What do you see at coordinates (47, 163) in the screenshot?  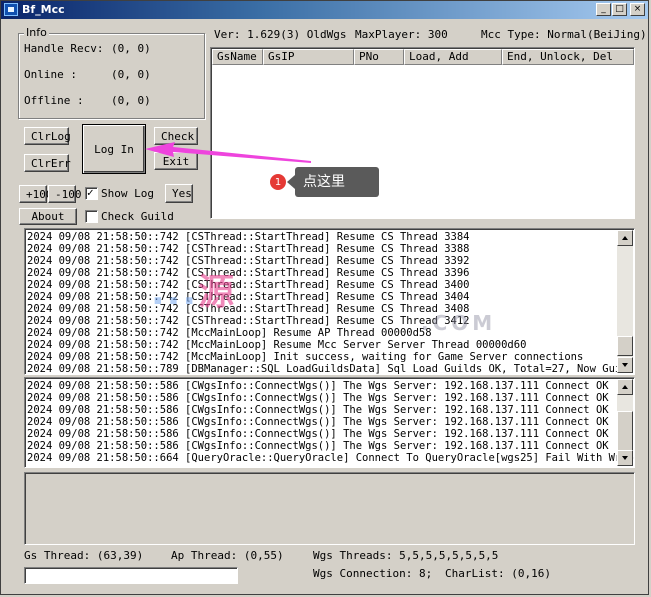 I see `clrerr-button: ClrErr` at bounding box center [47, 163].